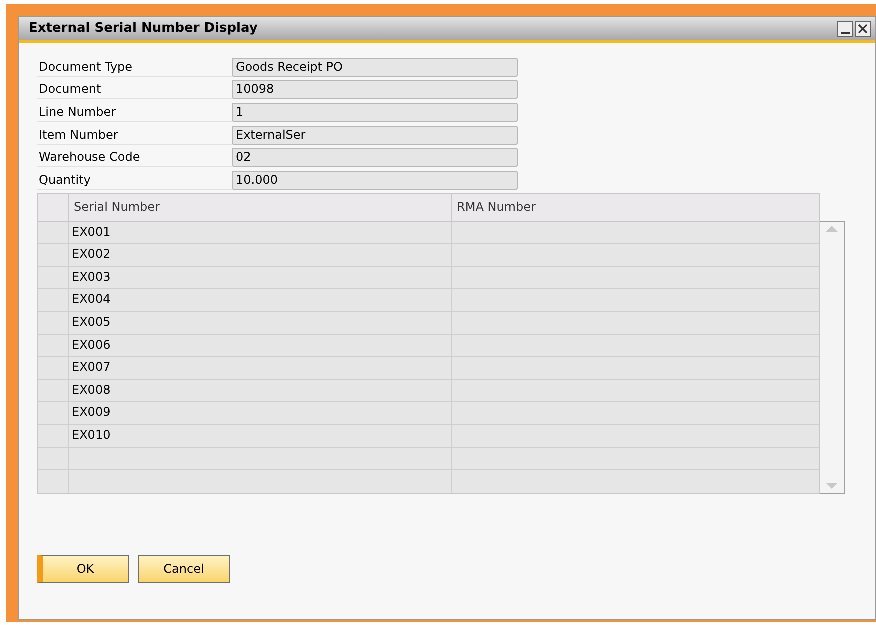  What do you see at coordinates (260, 233) in the screenshot?
I see `table-cell: EX001` at bounding box center [260, 233].